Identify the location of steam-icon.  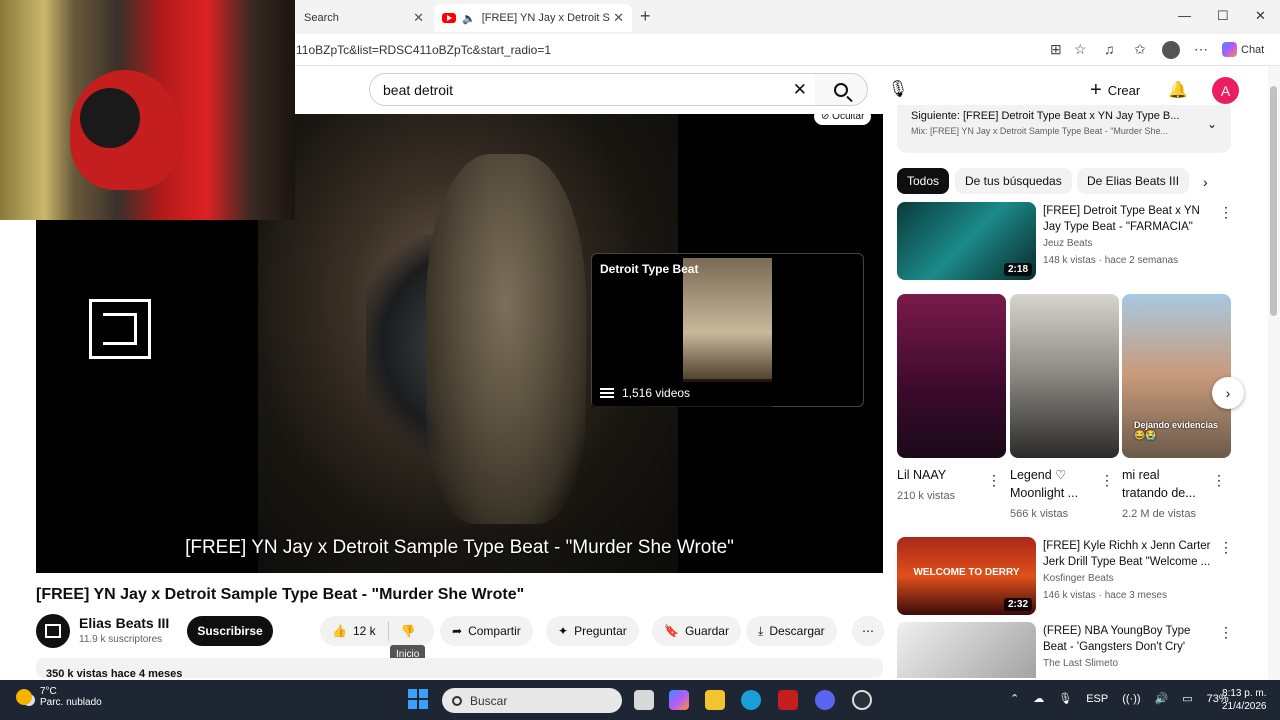
(862, 700).